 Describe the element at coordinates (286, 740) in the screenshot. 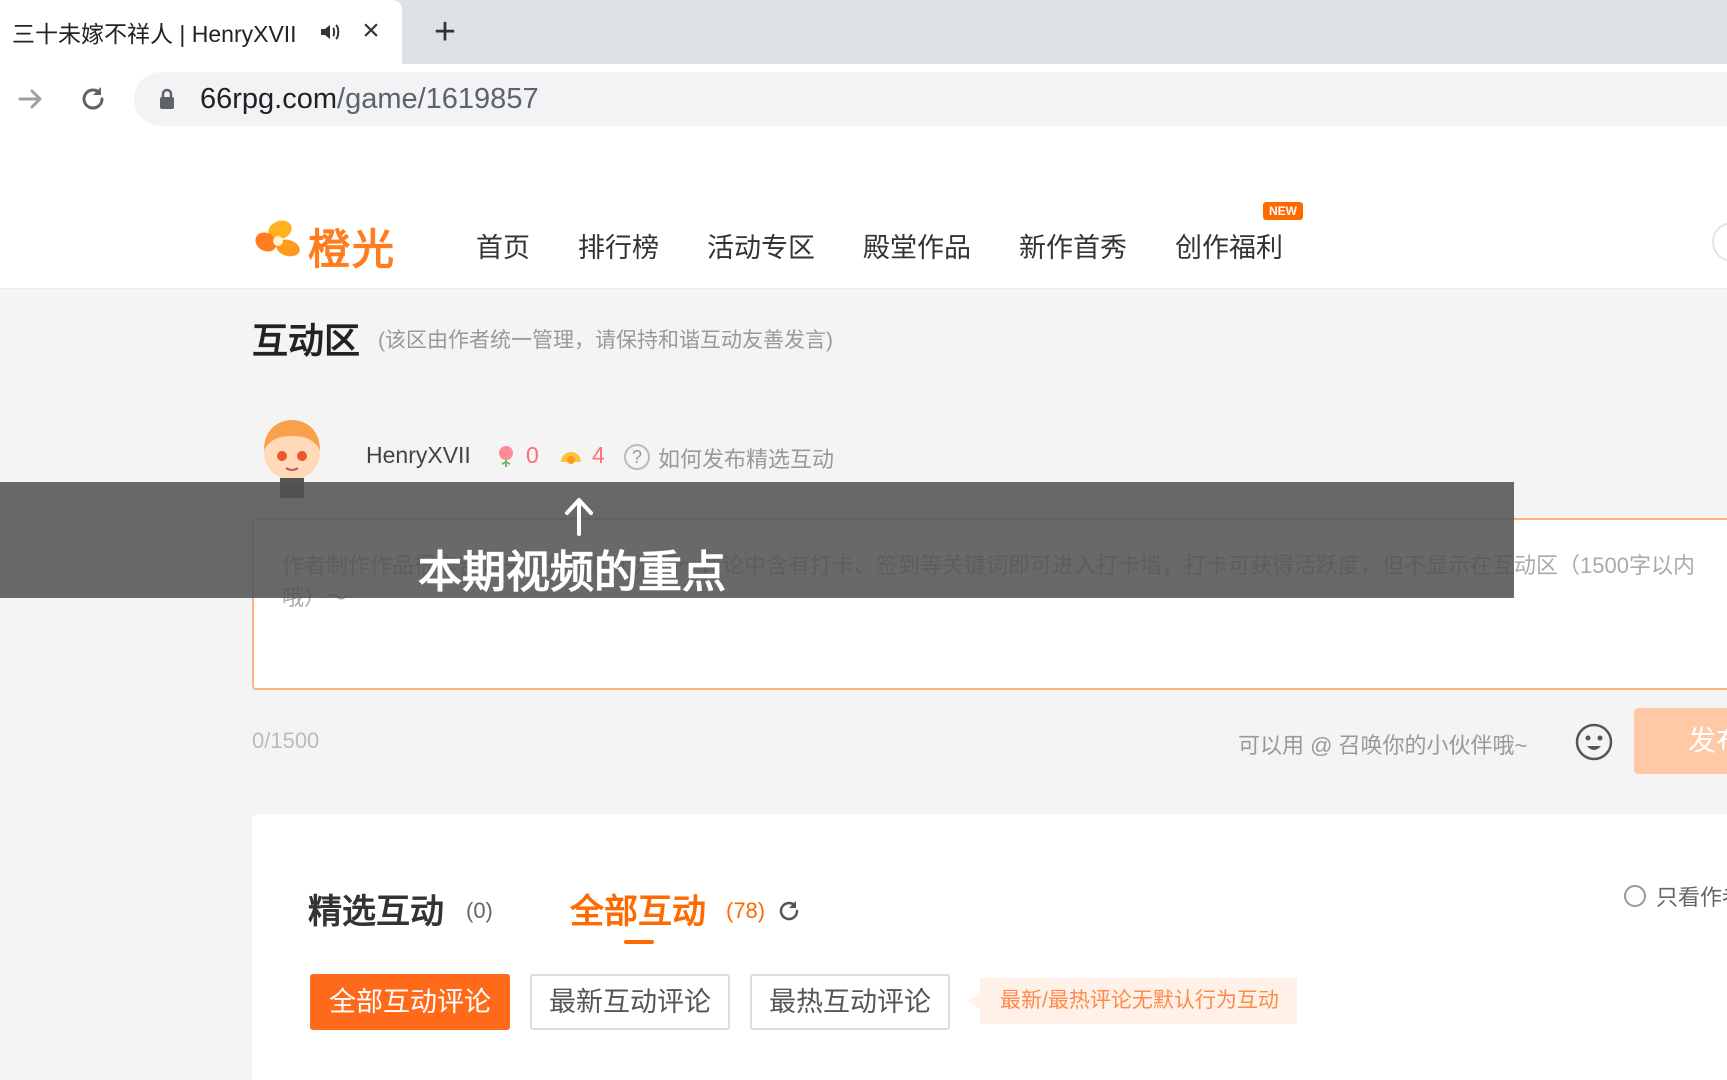

I see `char-count: 0/1500` at that location.